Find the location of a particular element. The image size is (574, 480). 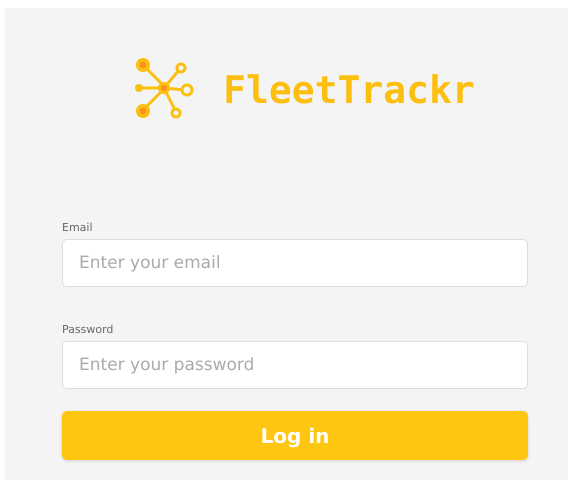

input-field: Enter your email is located at coordinates (295, 263).